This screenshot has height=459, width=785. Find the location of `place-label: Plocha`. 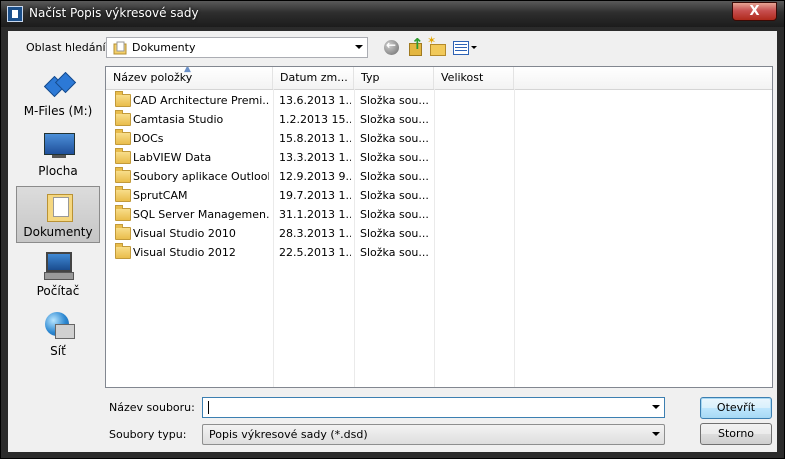

place-label: Plocha is located at coordinates (58, 171).